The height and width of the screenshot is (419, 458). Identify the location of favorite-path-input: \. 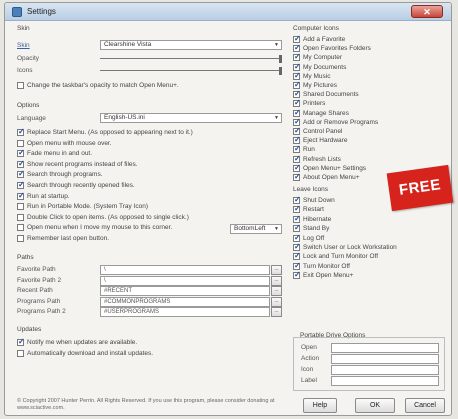
(185, 270).